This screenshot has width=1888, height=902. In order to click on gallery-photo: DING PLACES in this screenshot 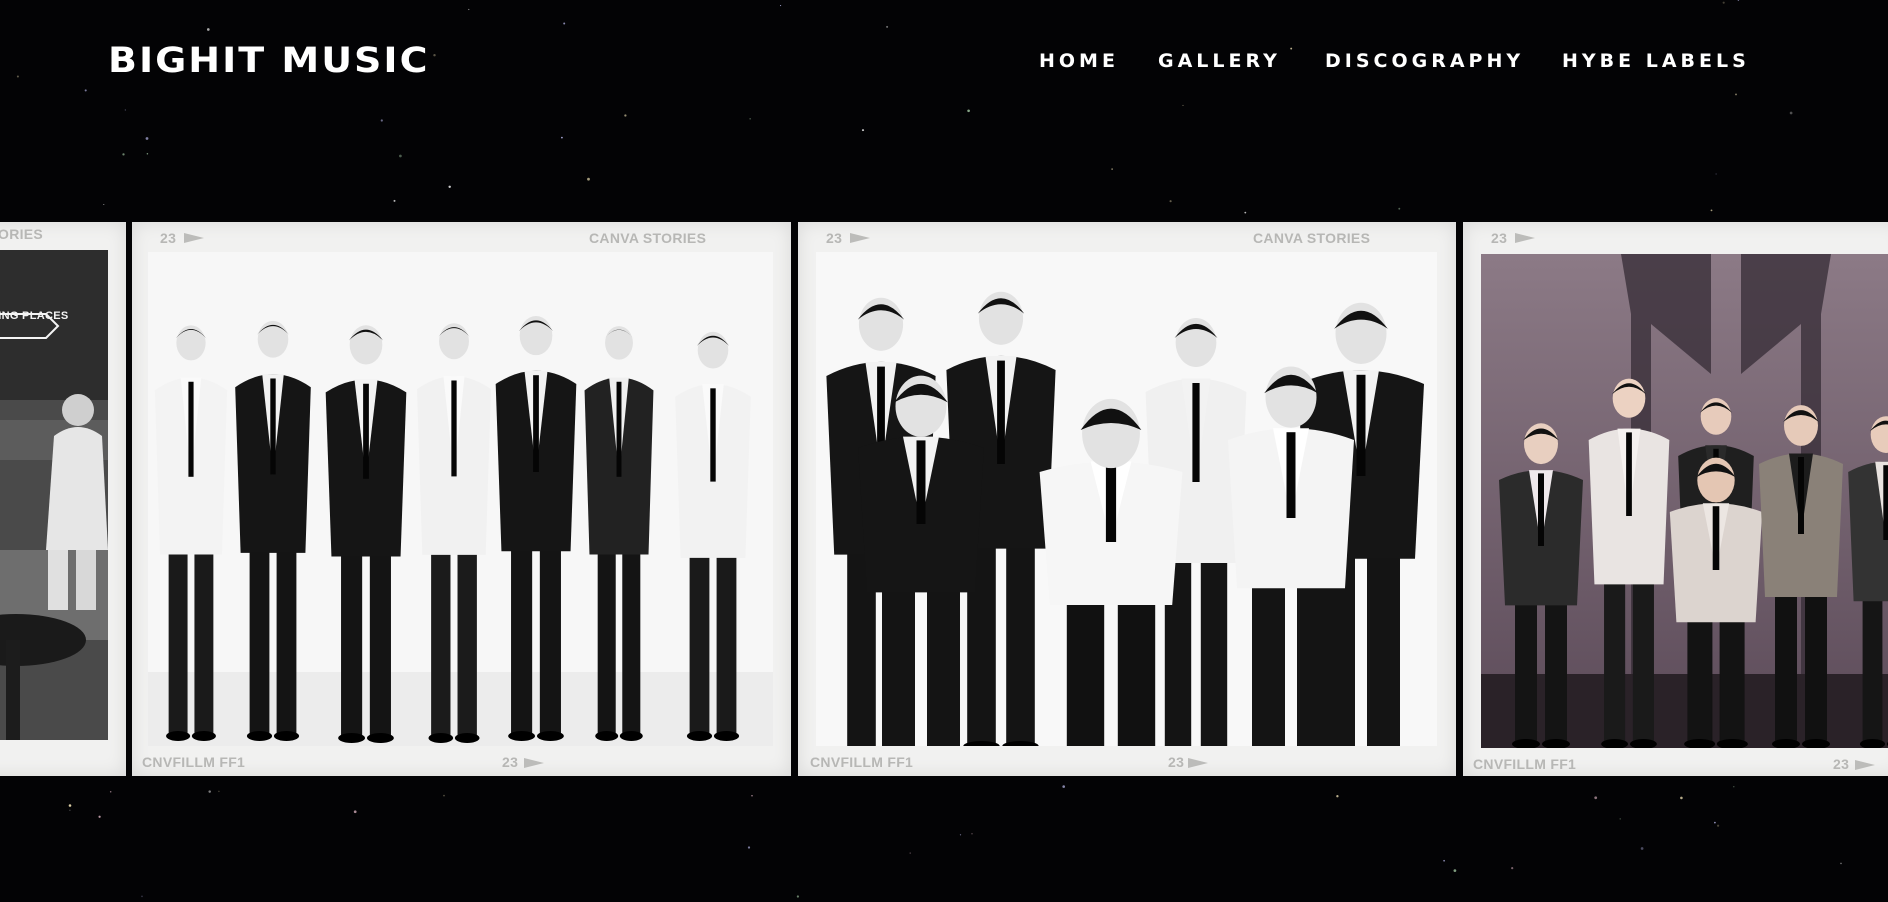, I will do `click(54, 495)`.